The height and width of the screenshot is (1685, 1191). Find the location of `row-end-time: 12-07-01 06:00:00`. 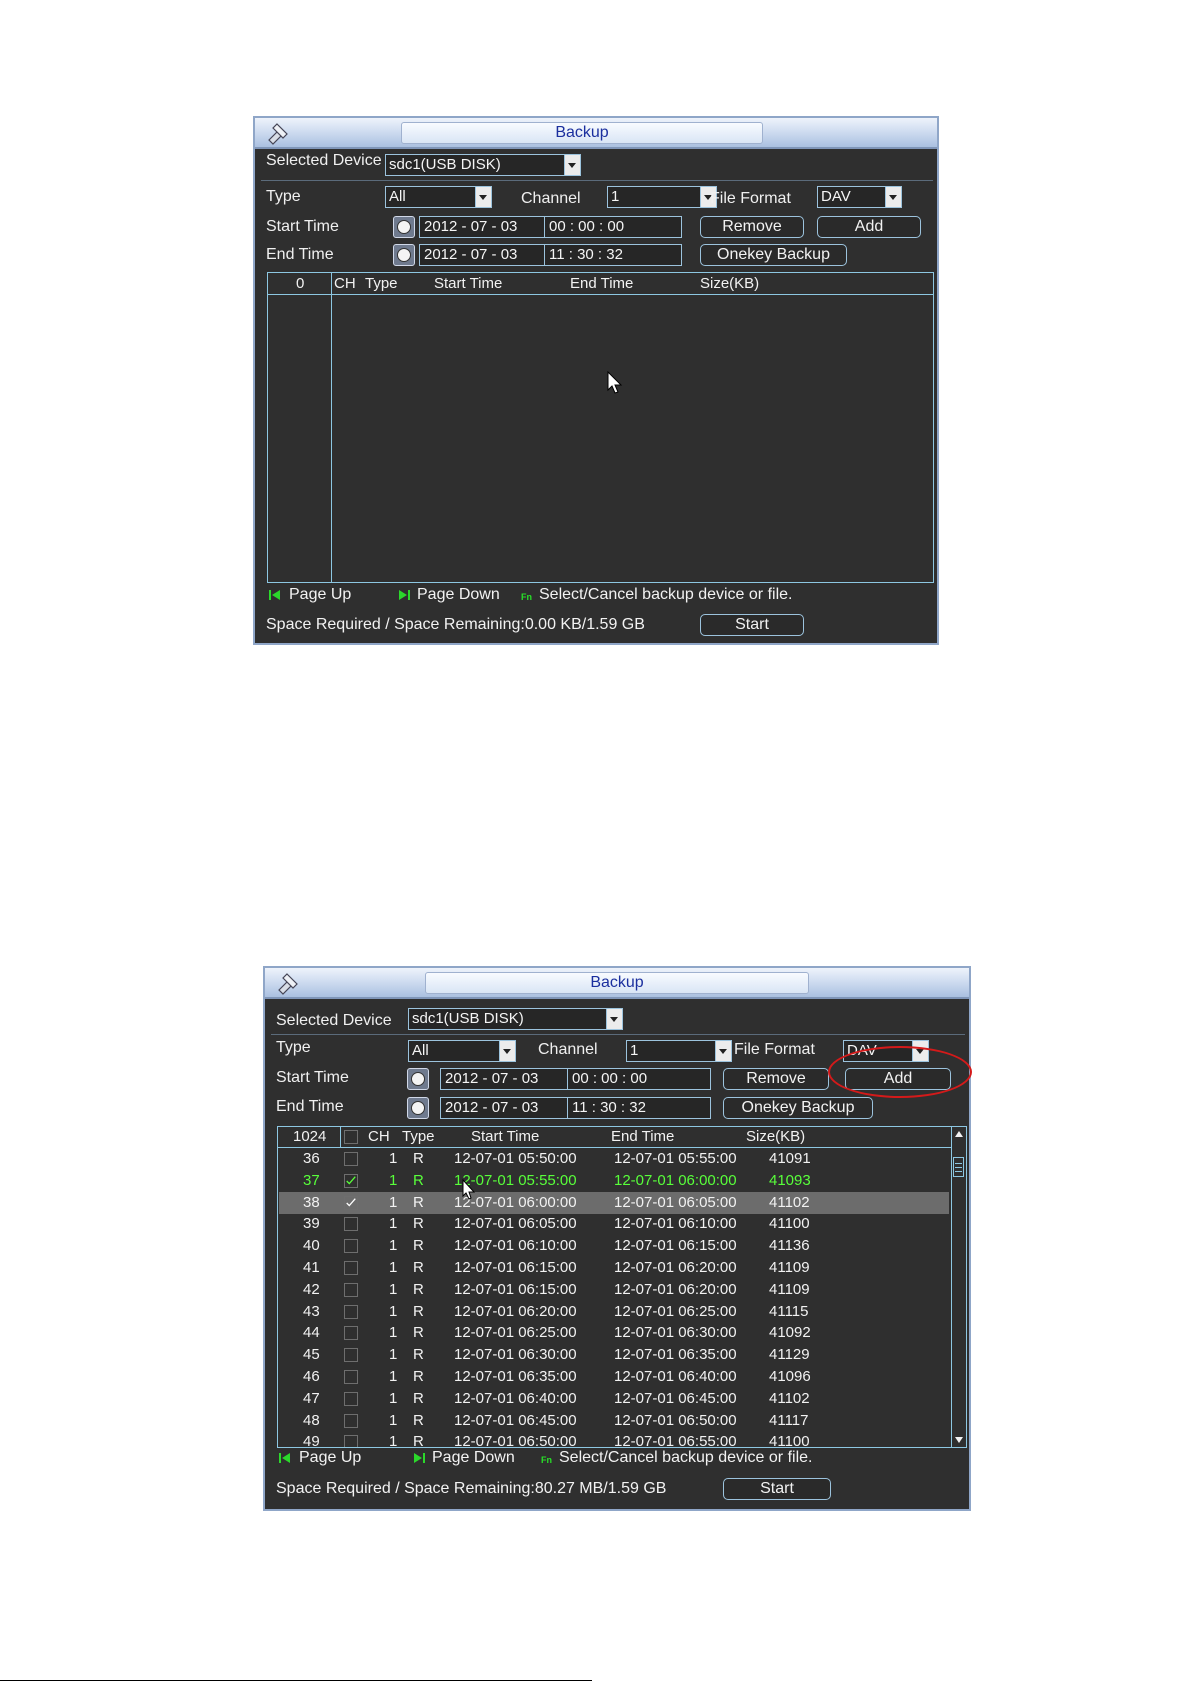

row-end-time: 12-07-01 06:00:00 is located at coordinates (675, 1180).